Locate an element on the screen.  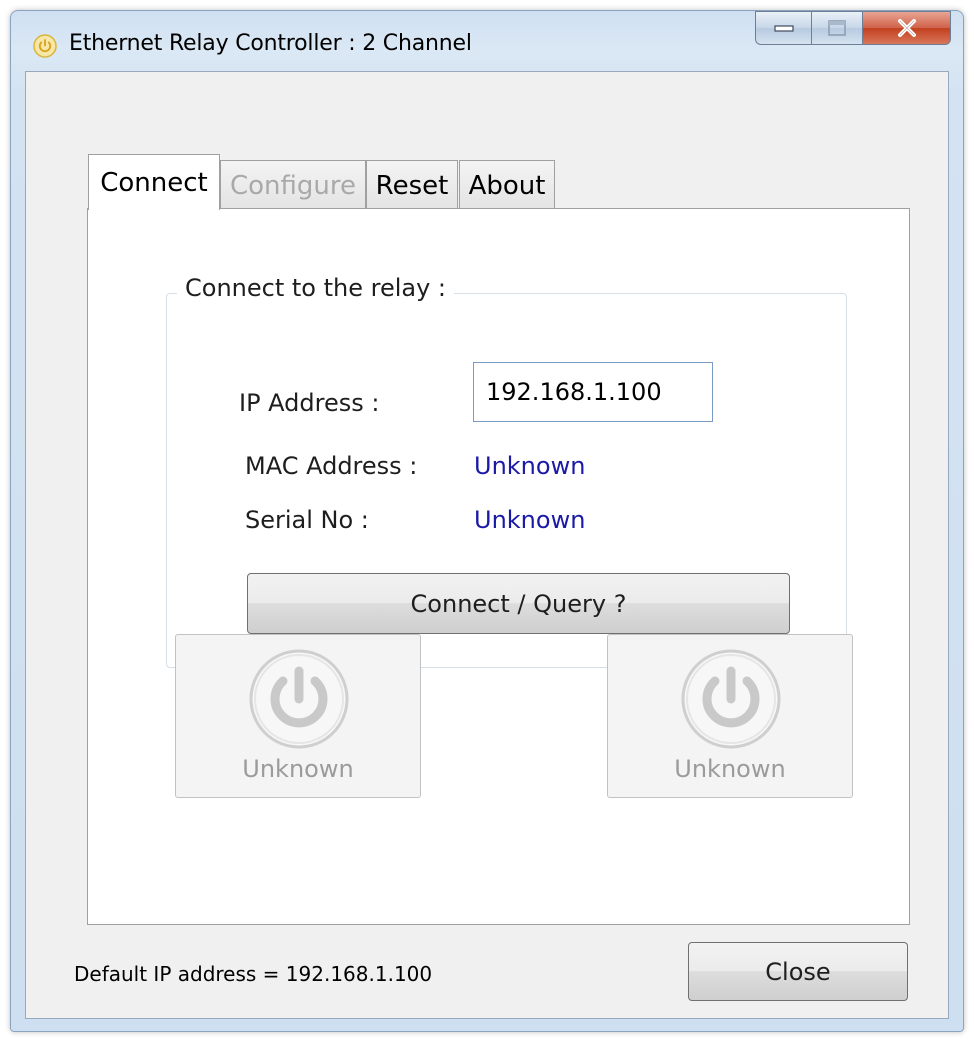
serial-no-label: Serial No : is located at coordinates (307, 520).